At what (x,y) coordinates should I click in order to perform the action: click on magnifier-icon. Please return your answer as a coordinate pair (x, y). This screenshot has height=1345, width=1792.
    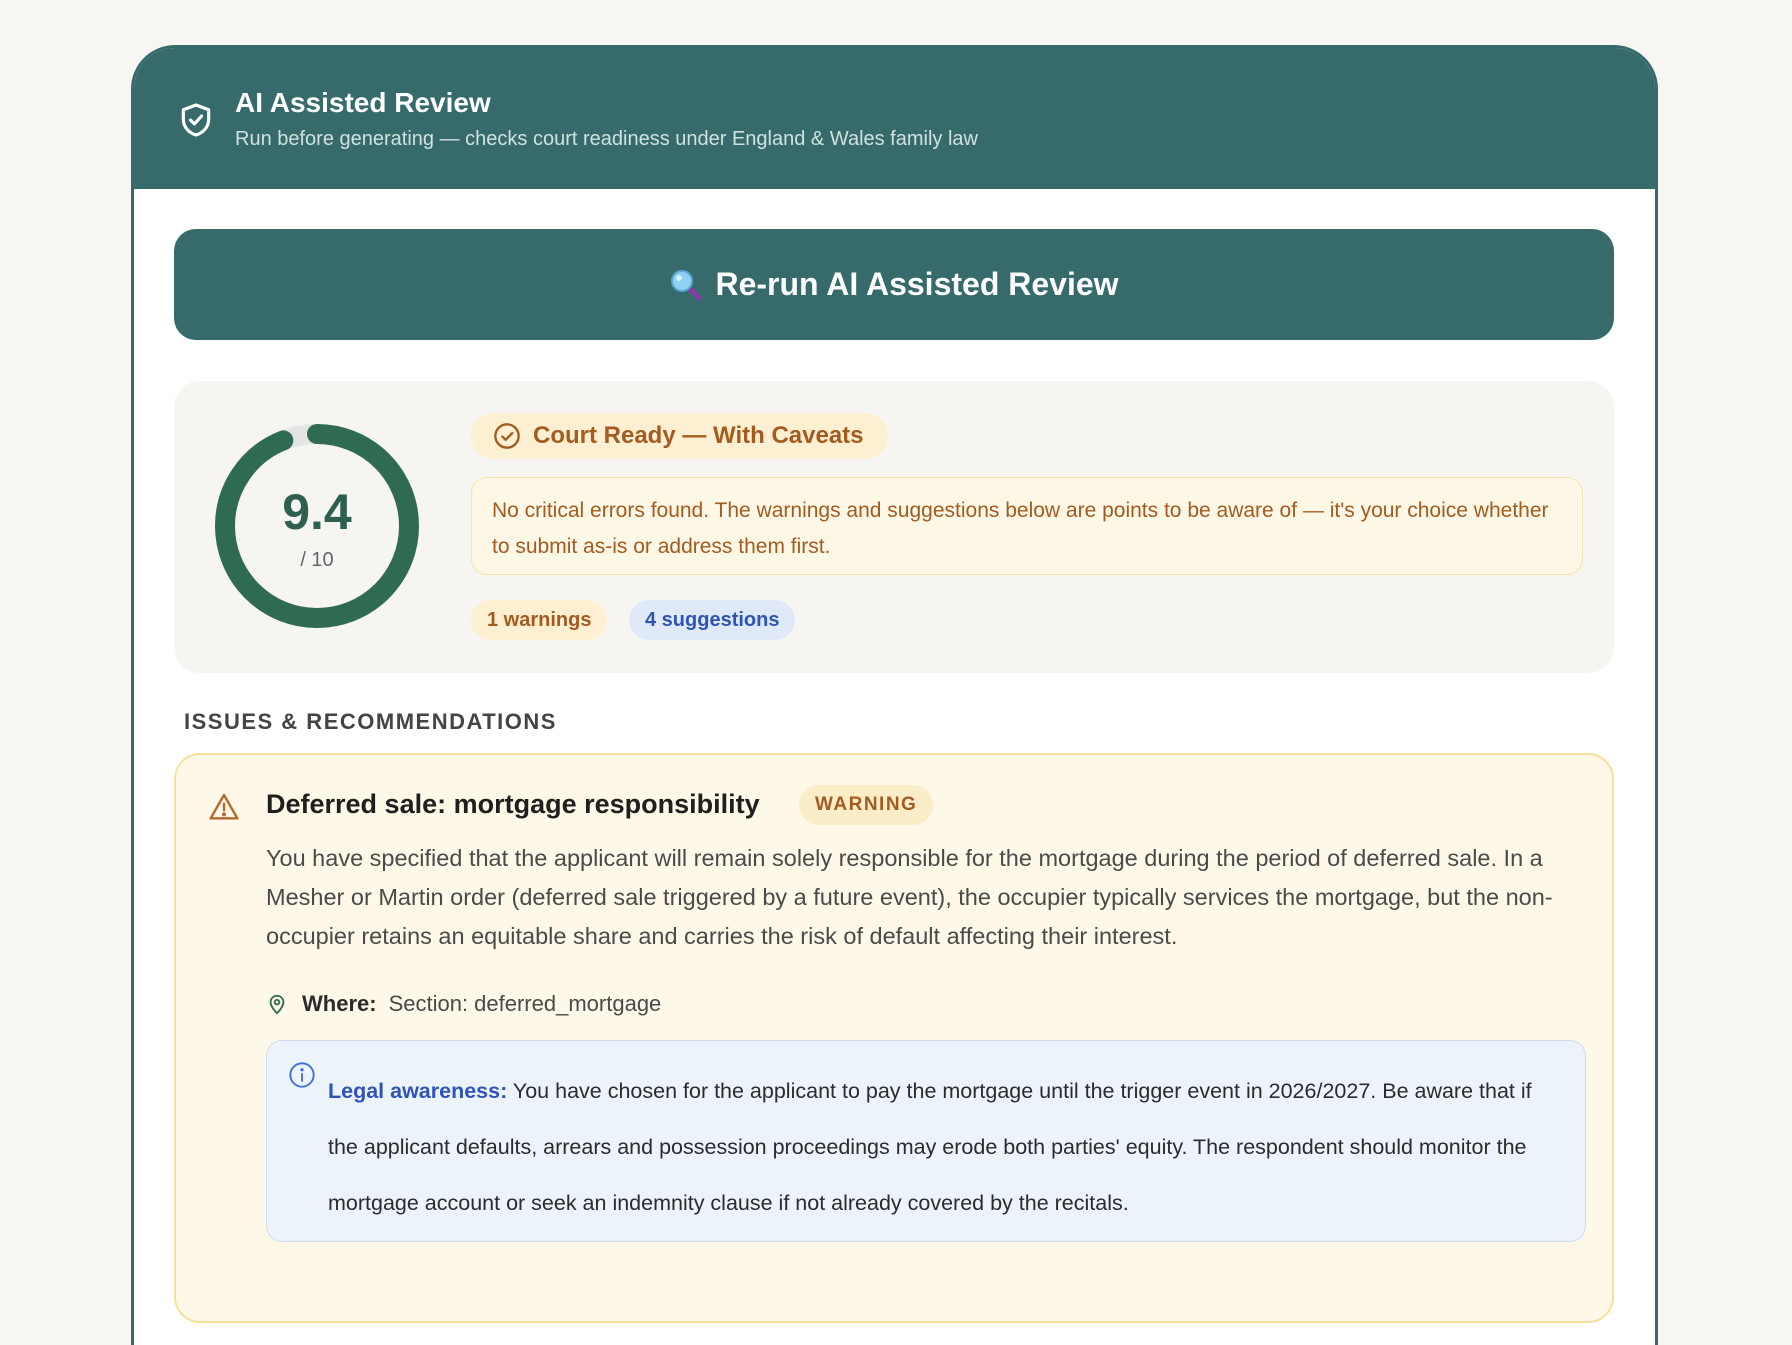
    Looking at the image, I should click on (686, 284).